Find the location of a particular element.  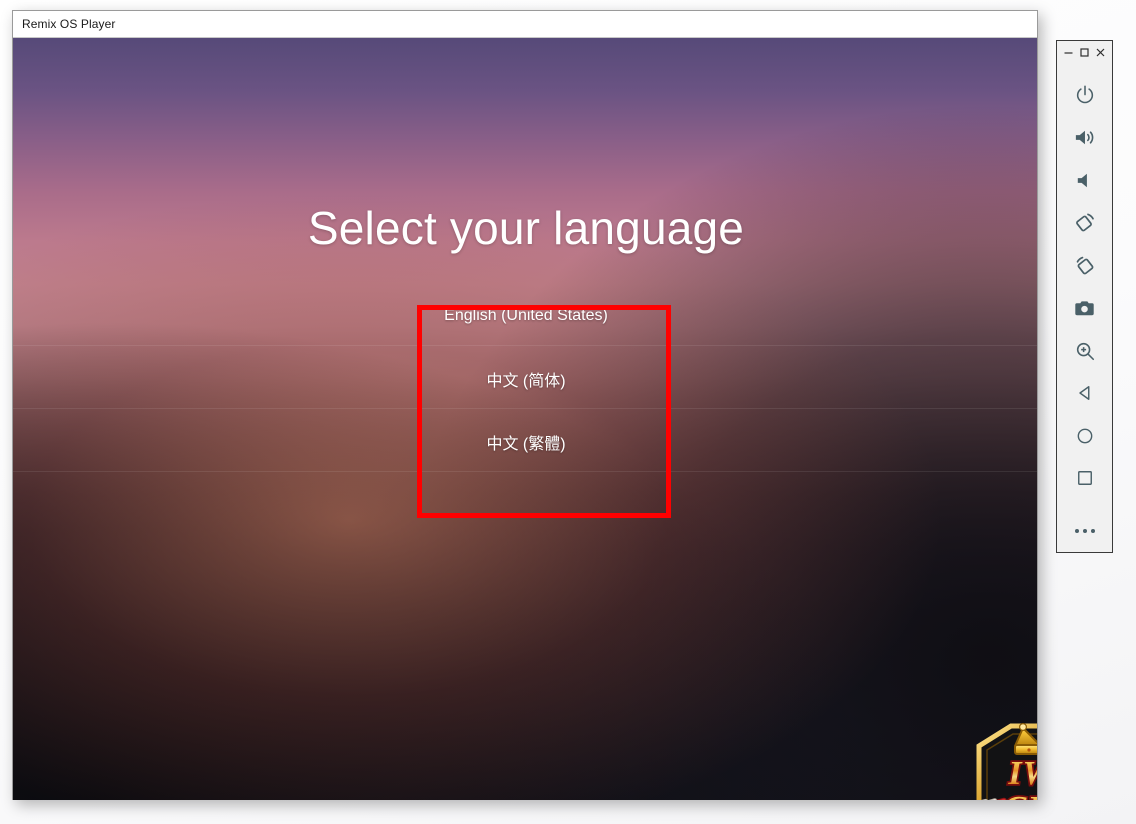

language-option-chinese-traditional: 中文 (繁體) is located at coordinates (525, 441).